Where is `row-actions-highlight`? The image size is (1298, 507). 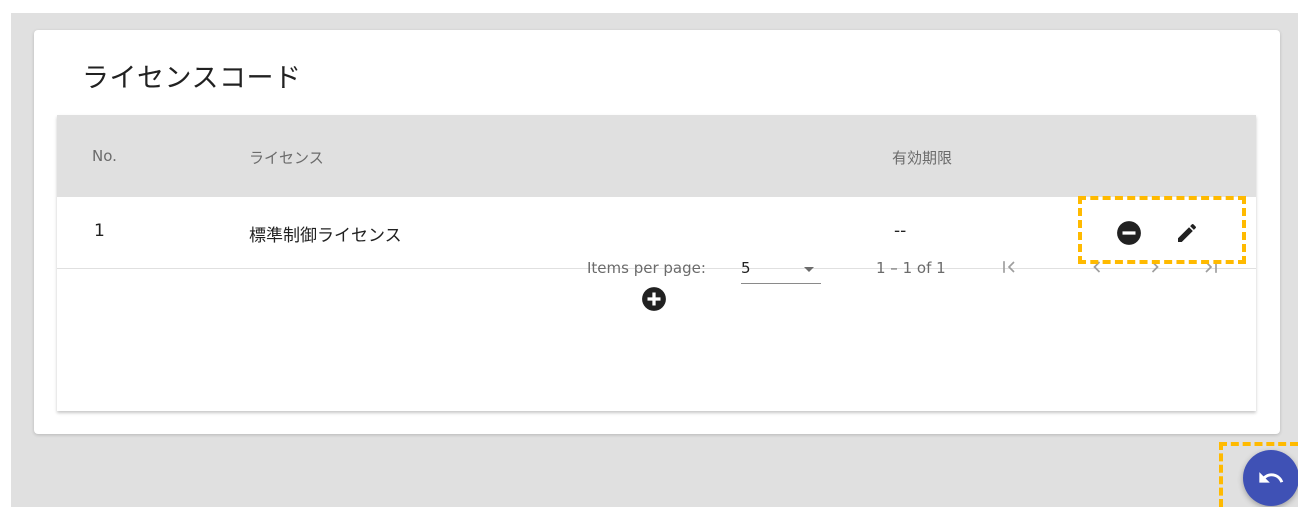
row-actions-highlight is located at coordinates (1162, 230).